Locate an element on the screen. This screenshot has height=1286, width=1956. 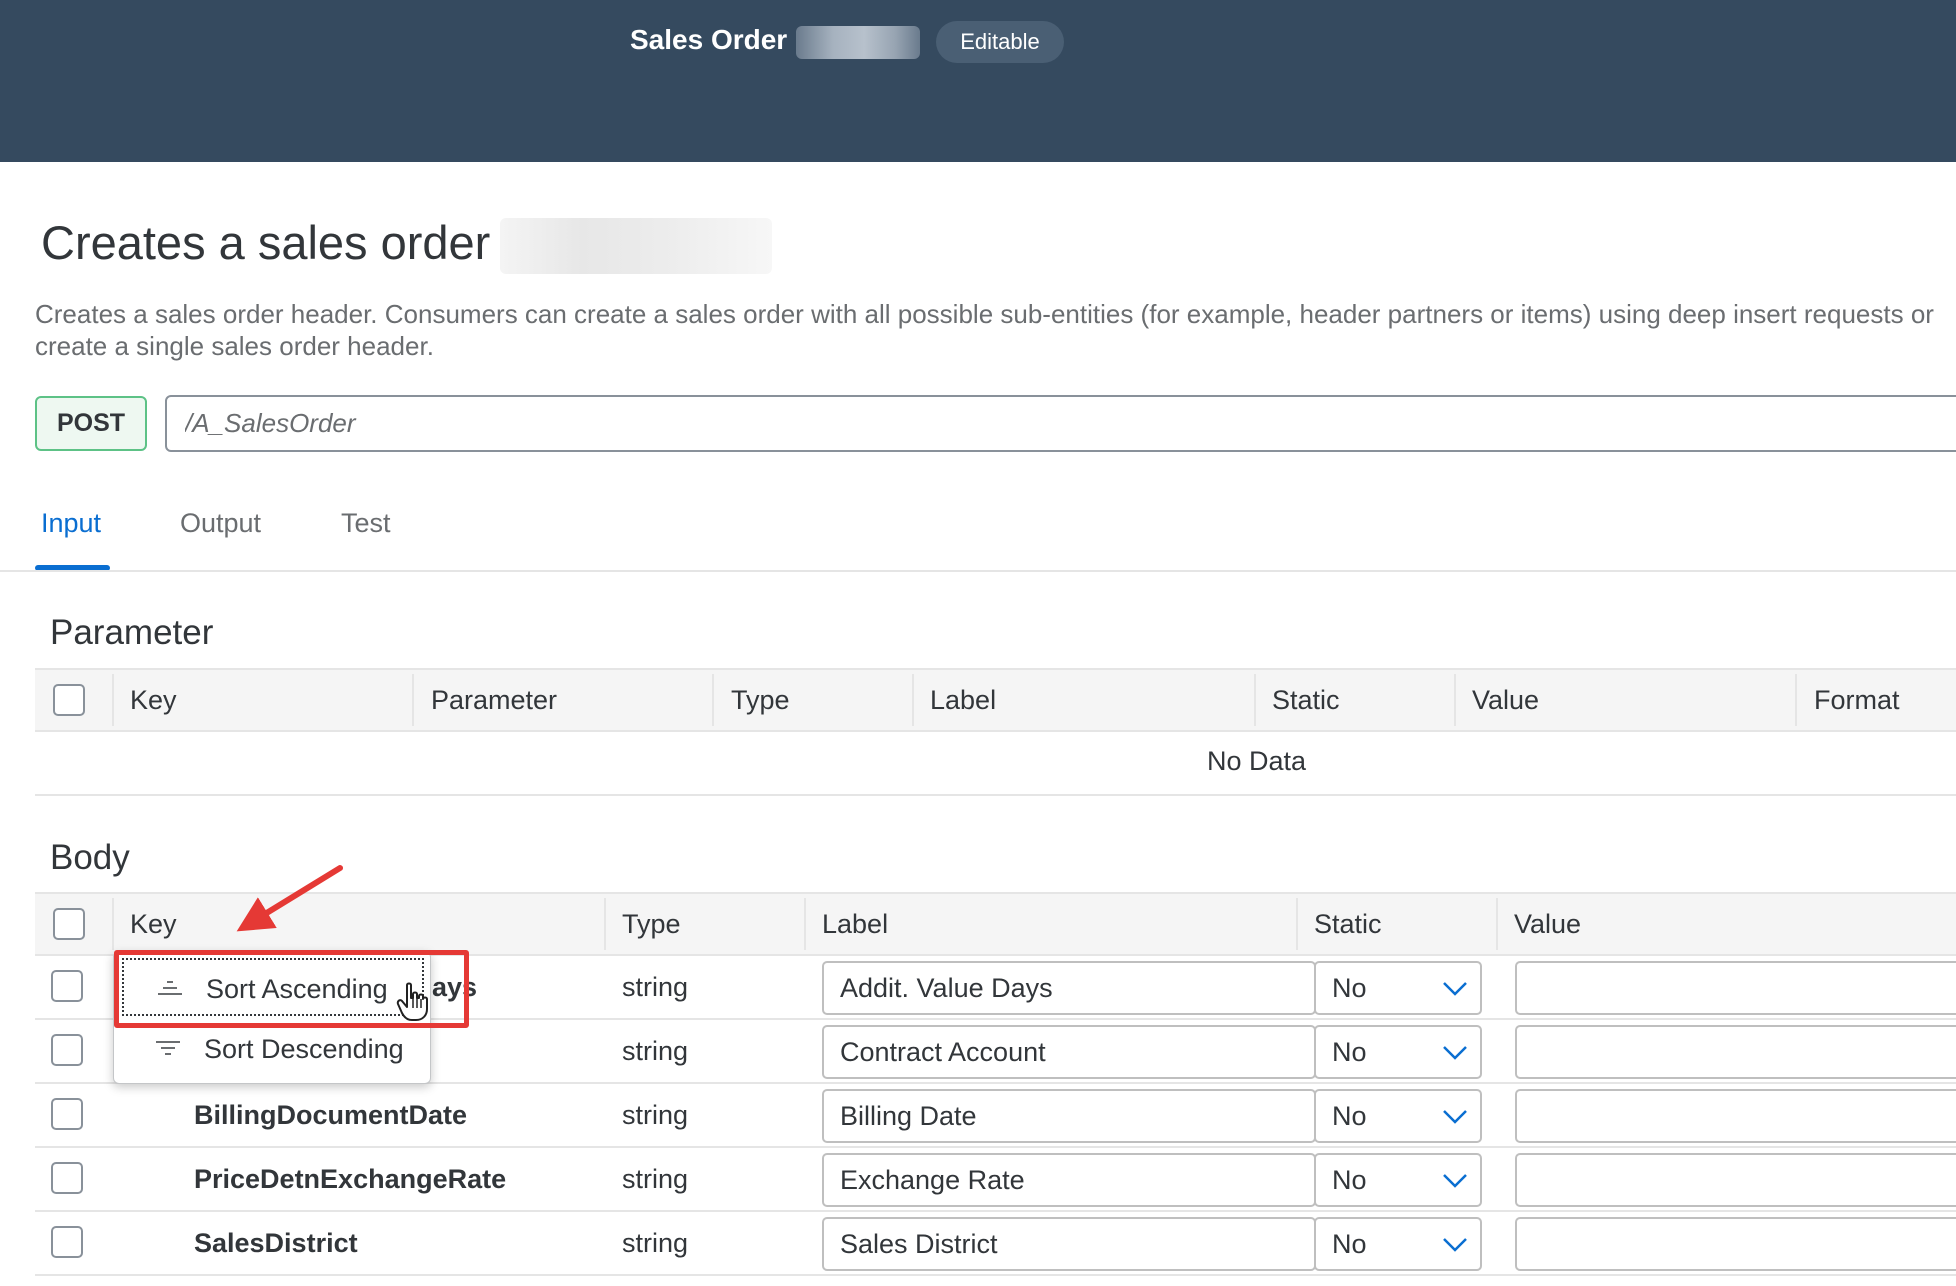
body-col-value: Value is located at coordinates (1547, 924).